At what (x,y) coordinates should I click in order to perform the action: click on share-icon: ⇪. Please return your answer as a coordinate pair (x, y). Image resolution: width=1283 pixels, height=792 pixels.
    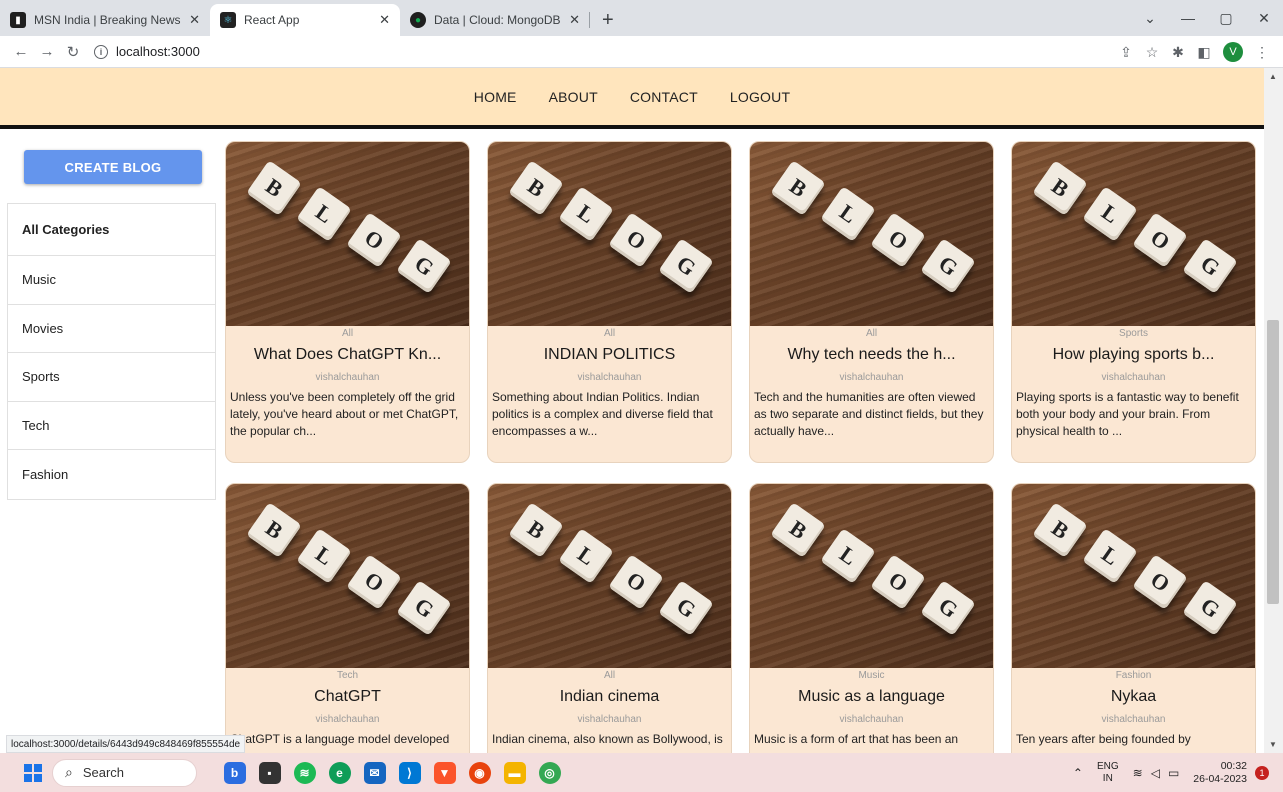
    Looking at the image, I should click on (1126, 52).